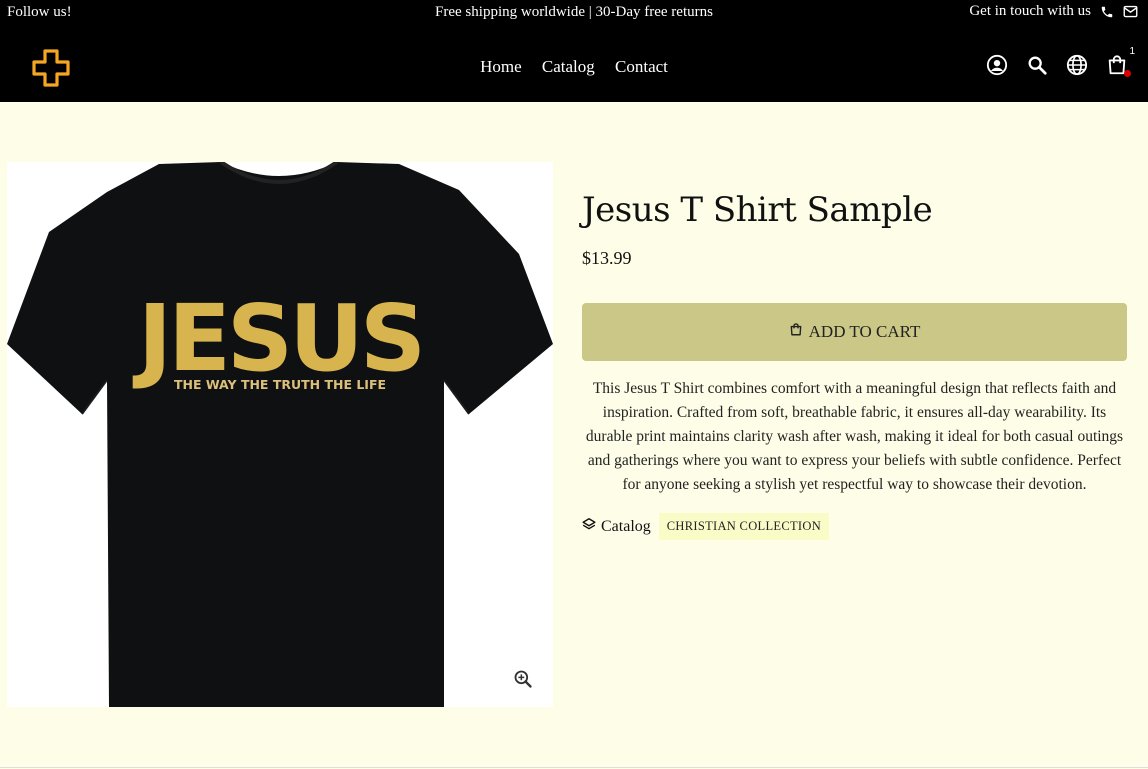  What do you see at coordinates (626, 526) in the screenshot?
I see `catalog-label: Catalog` at bounding box center [626, 526].